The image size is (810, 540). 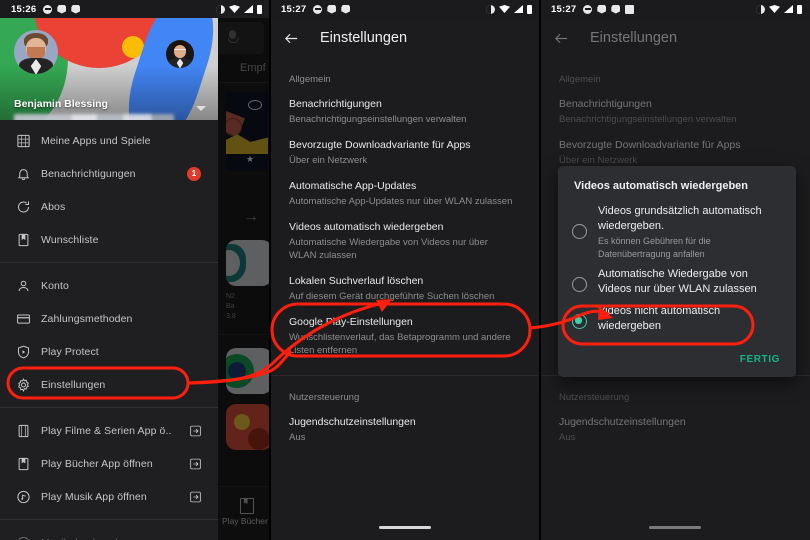 What do you see at coordinates (335, 104) in the screenshot?
I see `setting-title: Benachrichtigungen` at bounding box center [335, 104].